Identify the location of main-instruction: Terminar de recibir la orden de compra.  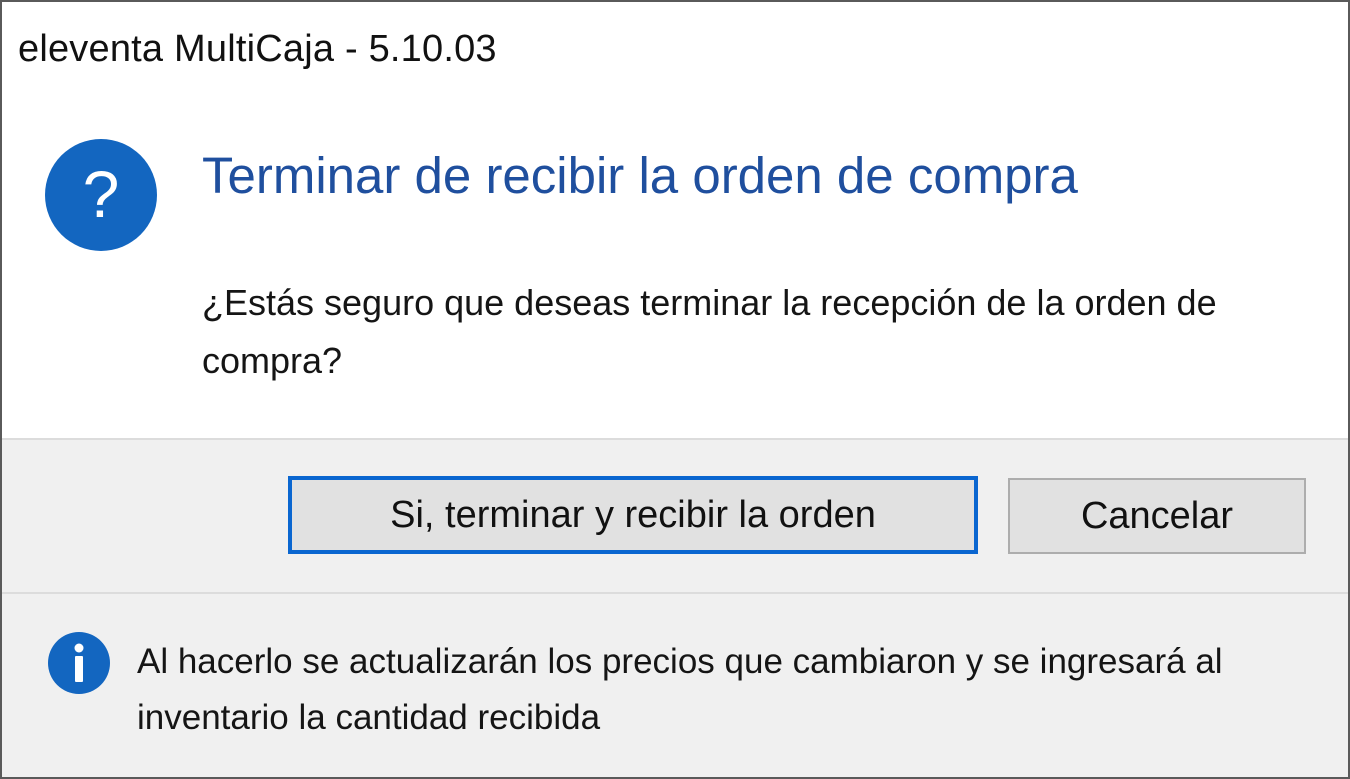
(640, 175).